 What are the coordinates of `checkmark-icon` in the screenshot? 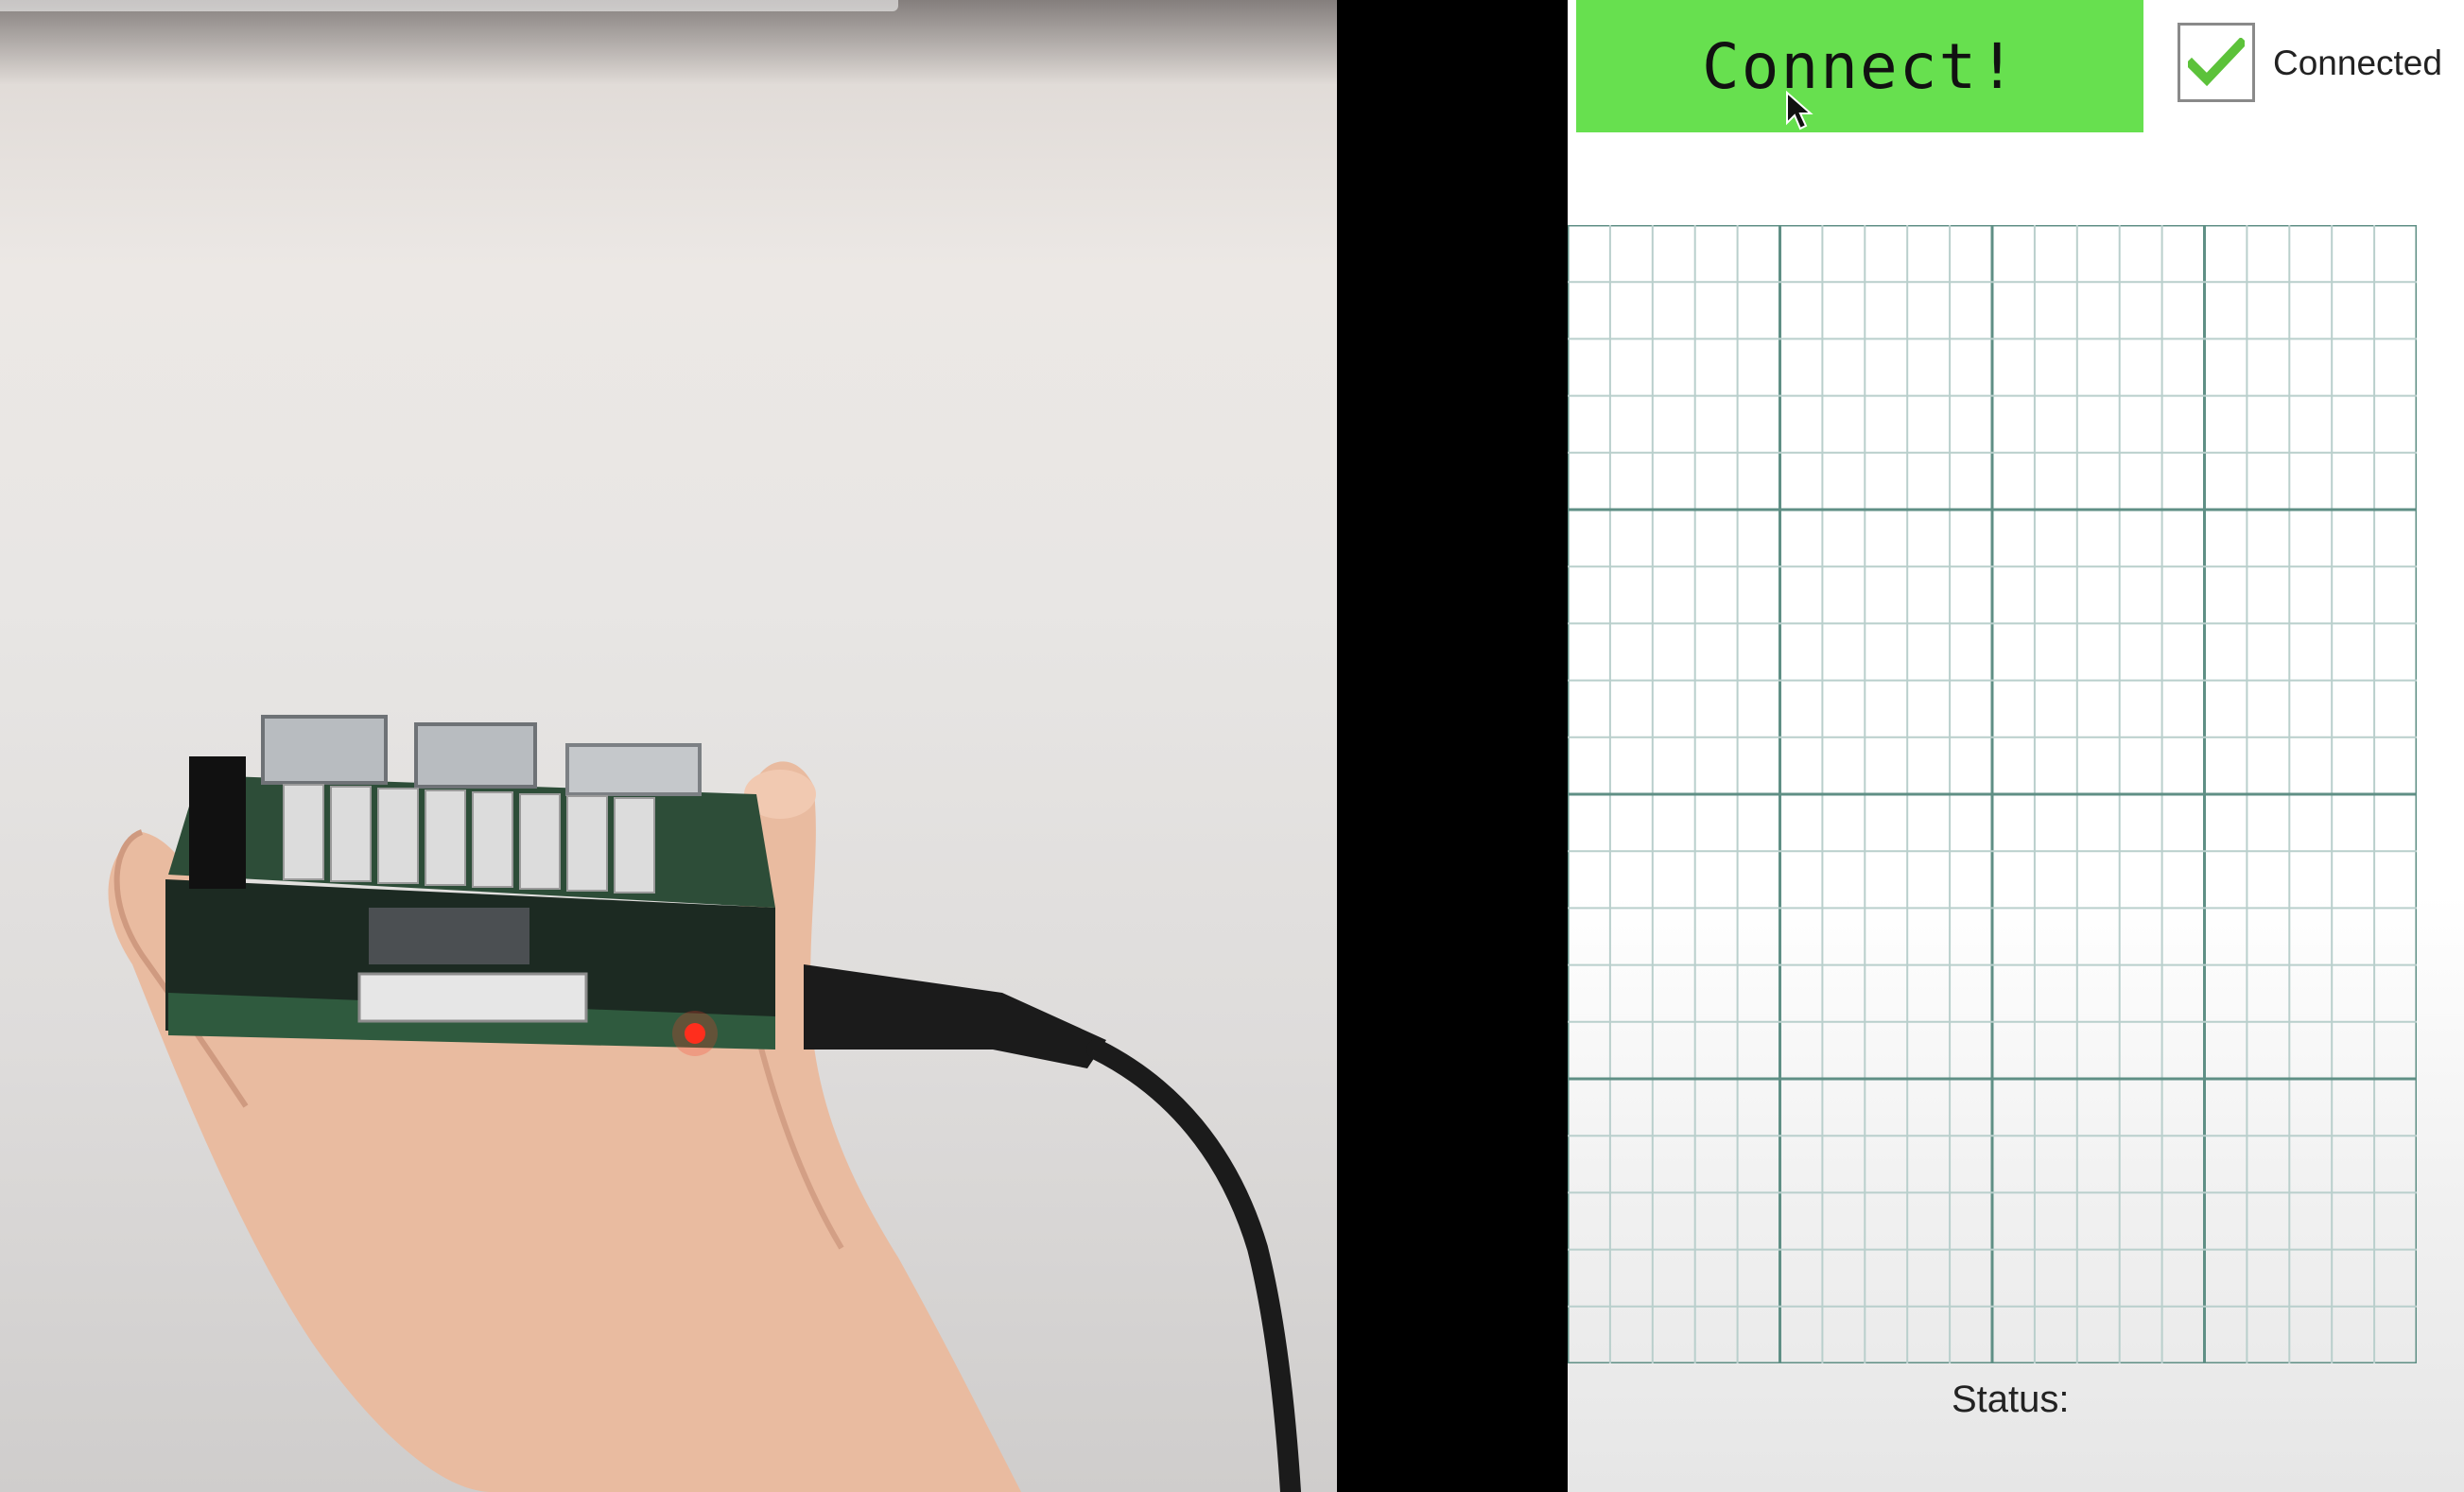 It's located at (2216, 62).